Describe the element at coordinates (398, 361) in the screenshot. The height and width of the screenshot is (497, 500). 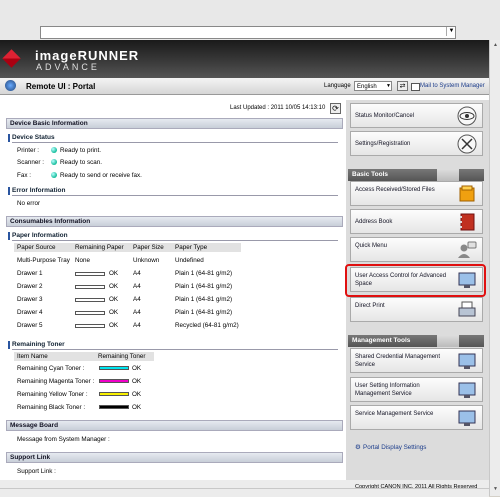
I see `shared-credential-label: Shared Credential Management Service` at that location.